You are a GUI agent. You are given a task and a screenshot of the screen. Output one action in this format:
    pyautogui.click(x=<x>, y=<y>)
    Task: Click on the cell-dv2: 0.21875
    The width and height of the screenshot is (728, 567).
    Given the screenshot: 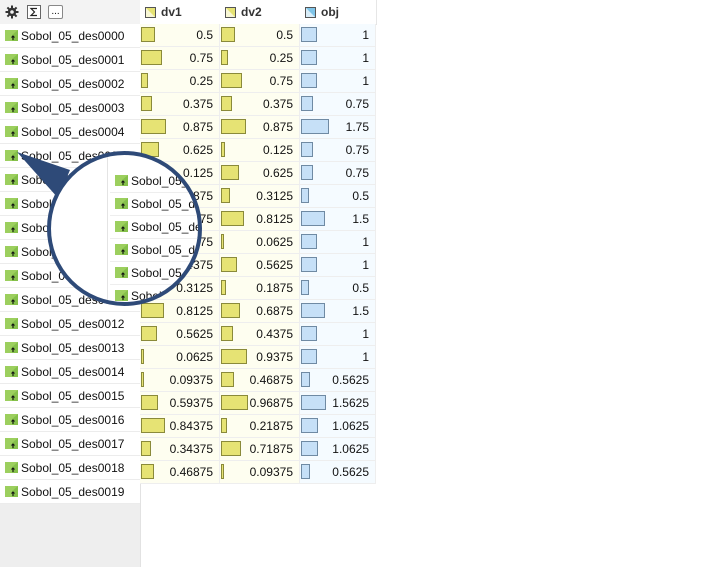 What is the action you would take?
    pyautogui.click(x=260, y=426)
    